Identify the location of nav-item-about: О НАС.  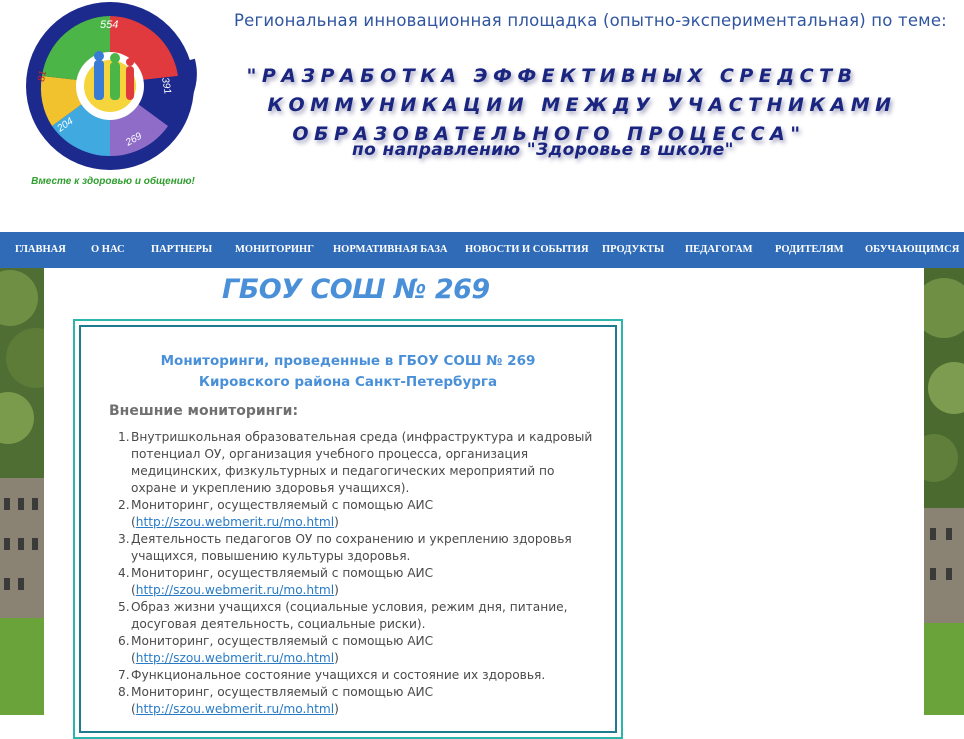
(108, 249).